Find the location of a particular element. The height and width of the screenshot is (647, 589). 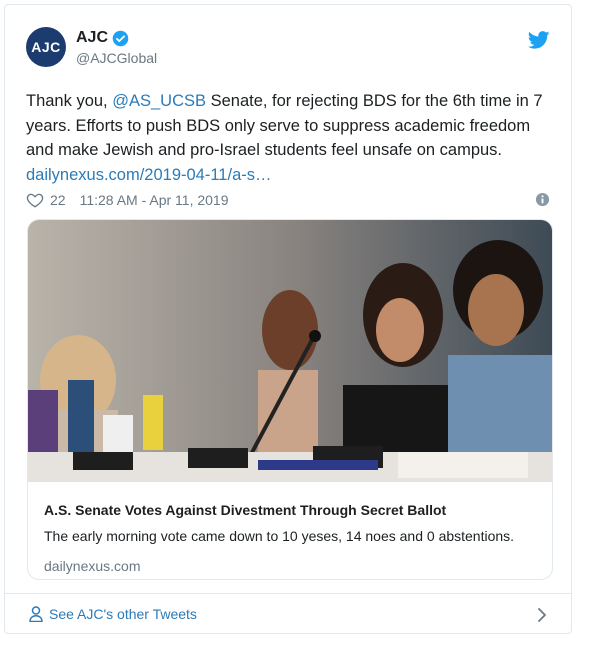

chevron-right-icon is located at coordinates (542, 615).